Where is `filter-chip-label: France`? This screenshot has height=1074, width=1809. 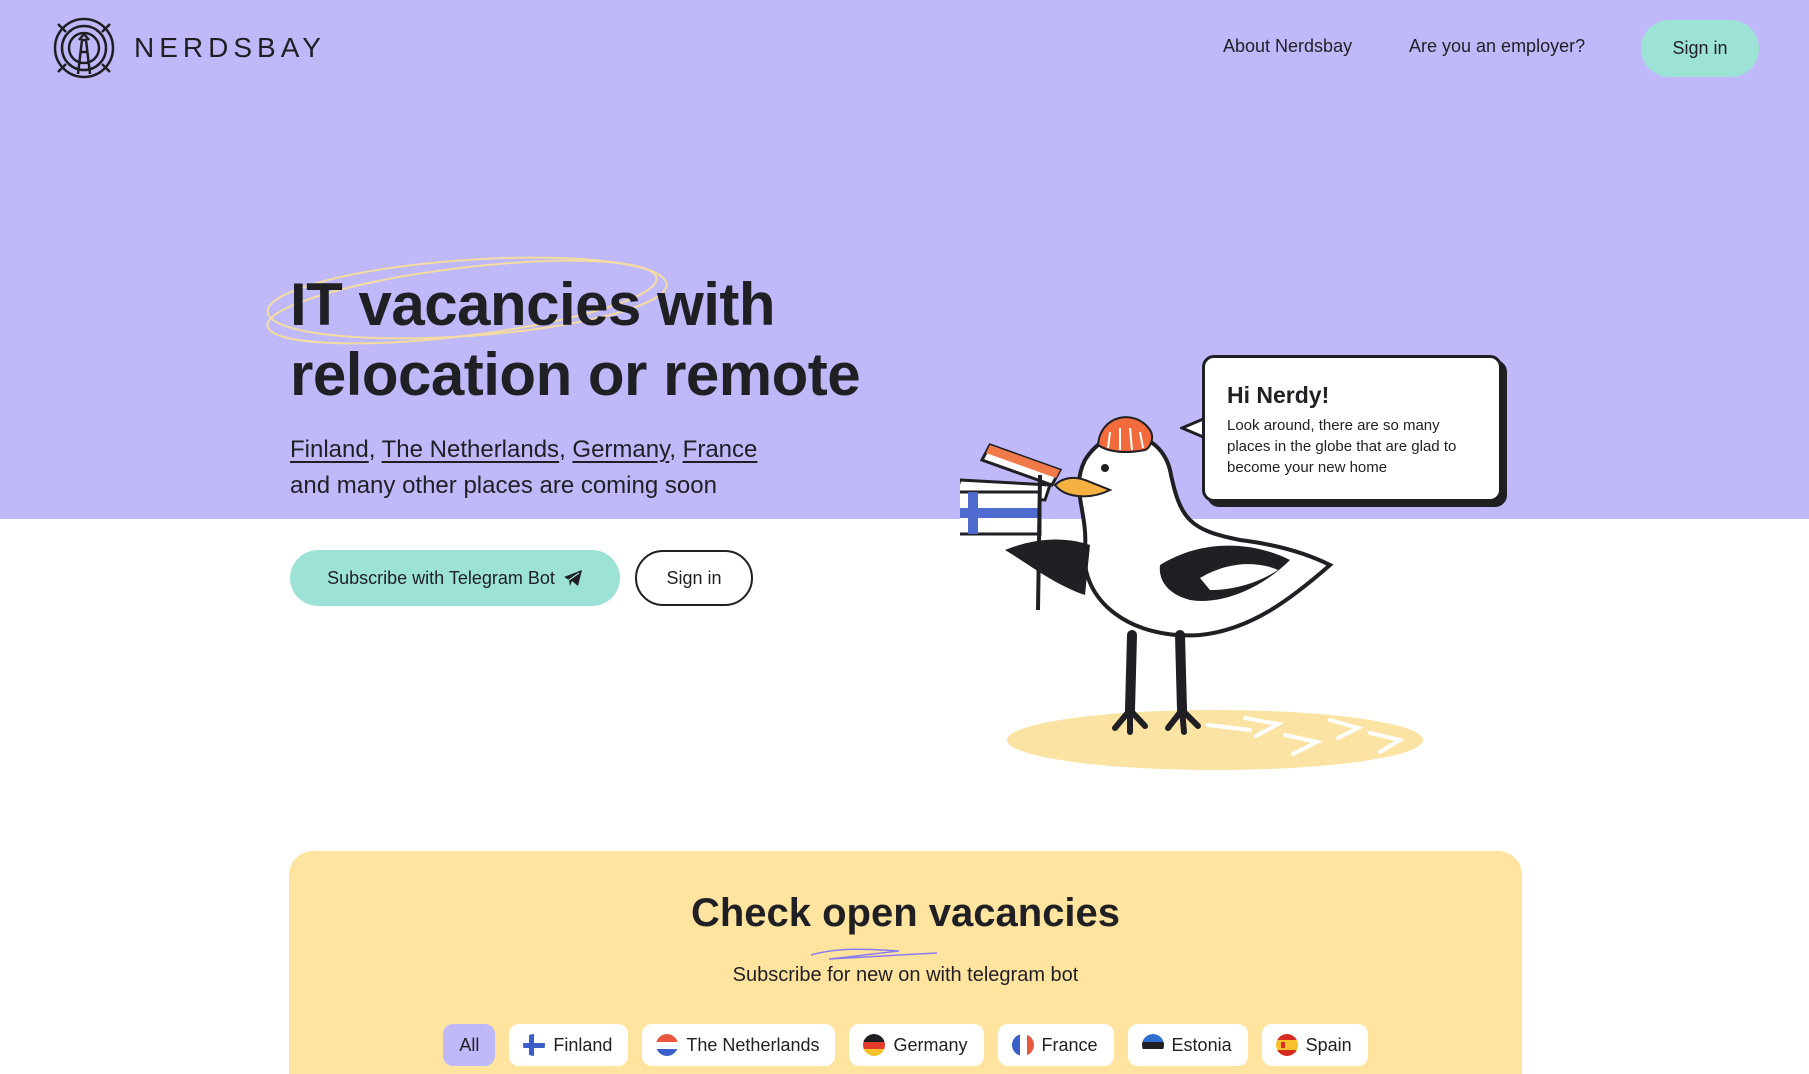 filter-chip-label: France is located at coordinates (1069, 1044).